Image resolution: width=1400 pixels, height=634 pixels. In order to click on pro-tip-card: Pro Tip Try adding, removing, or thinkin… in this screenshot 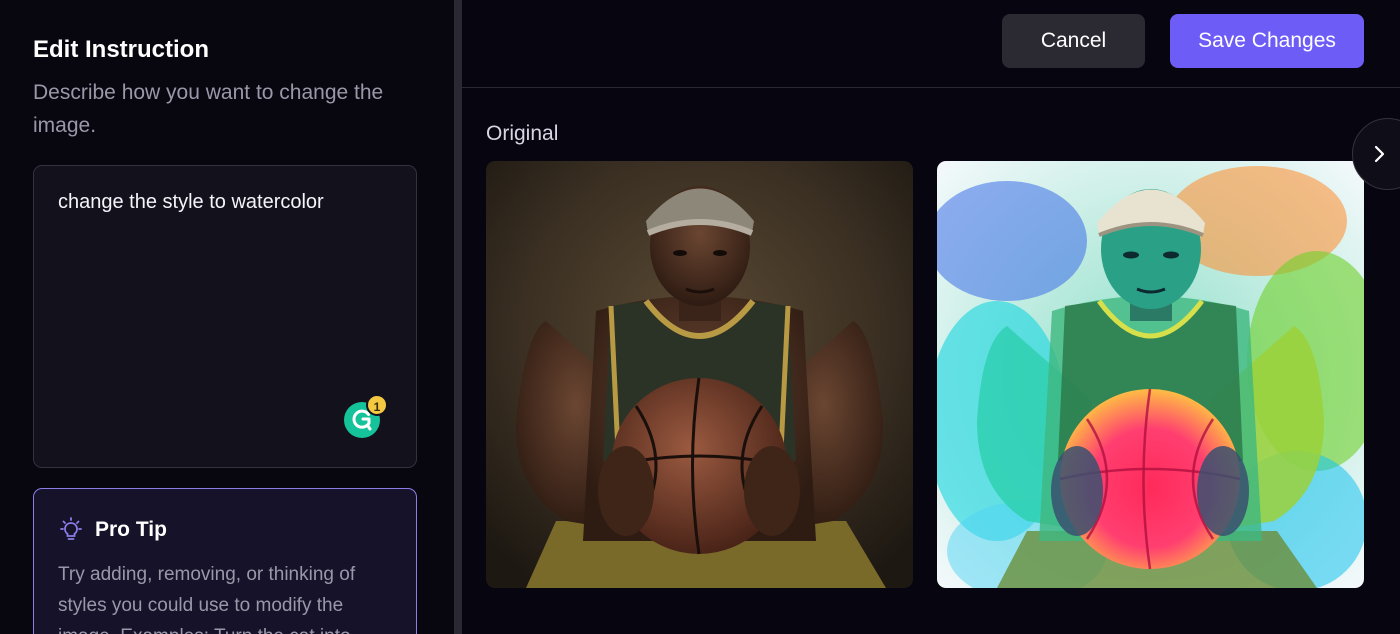, I will do `click(225, 561)`.